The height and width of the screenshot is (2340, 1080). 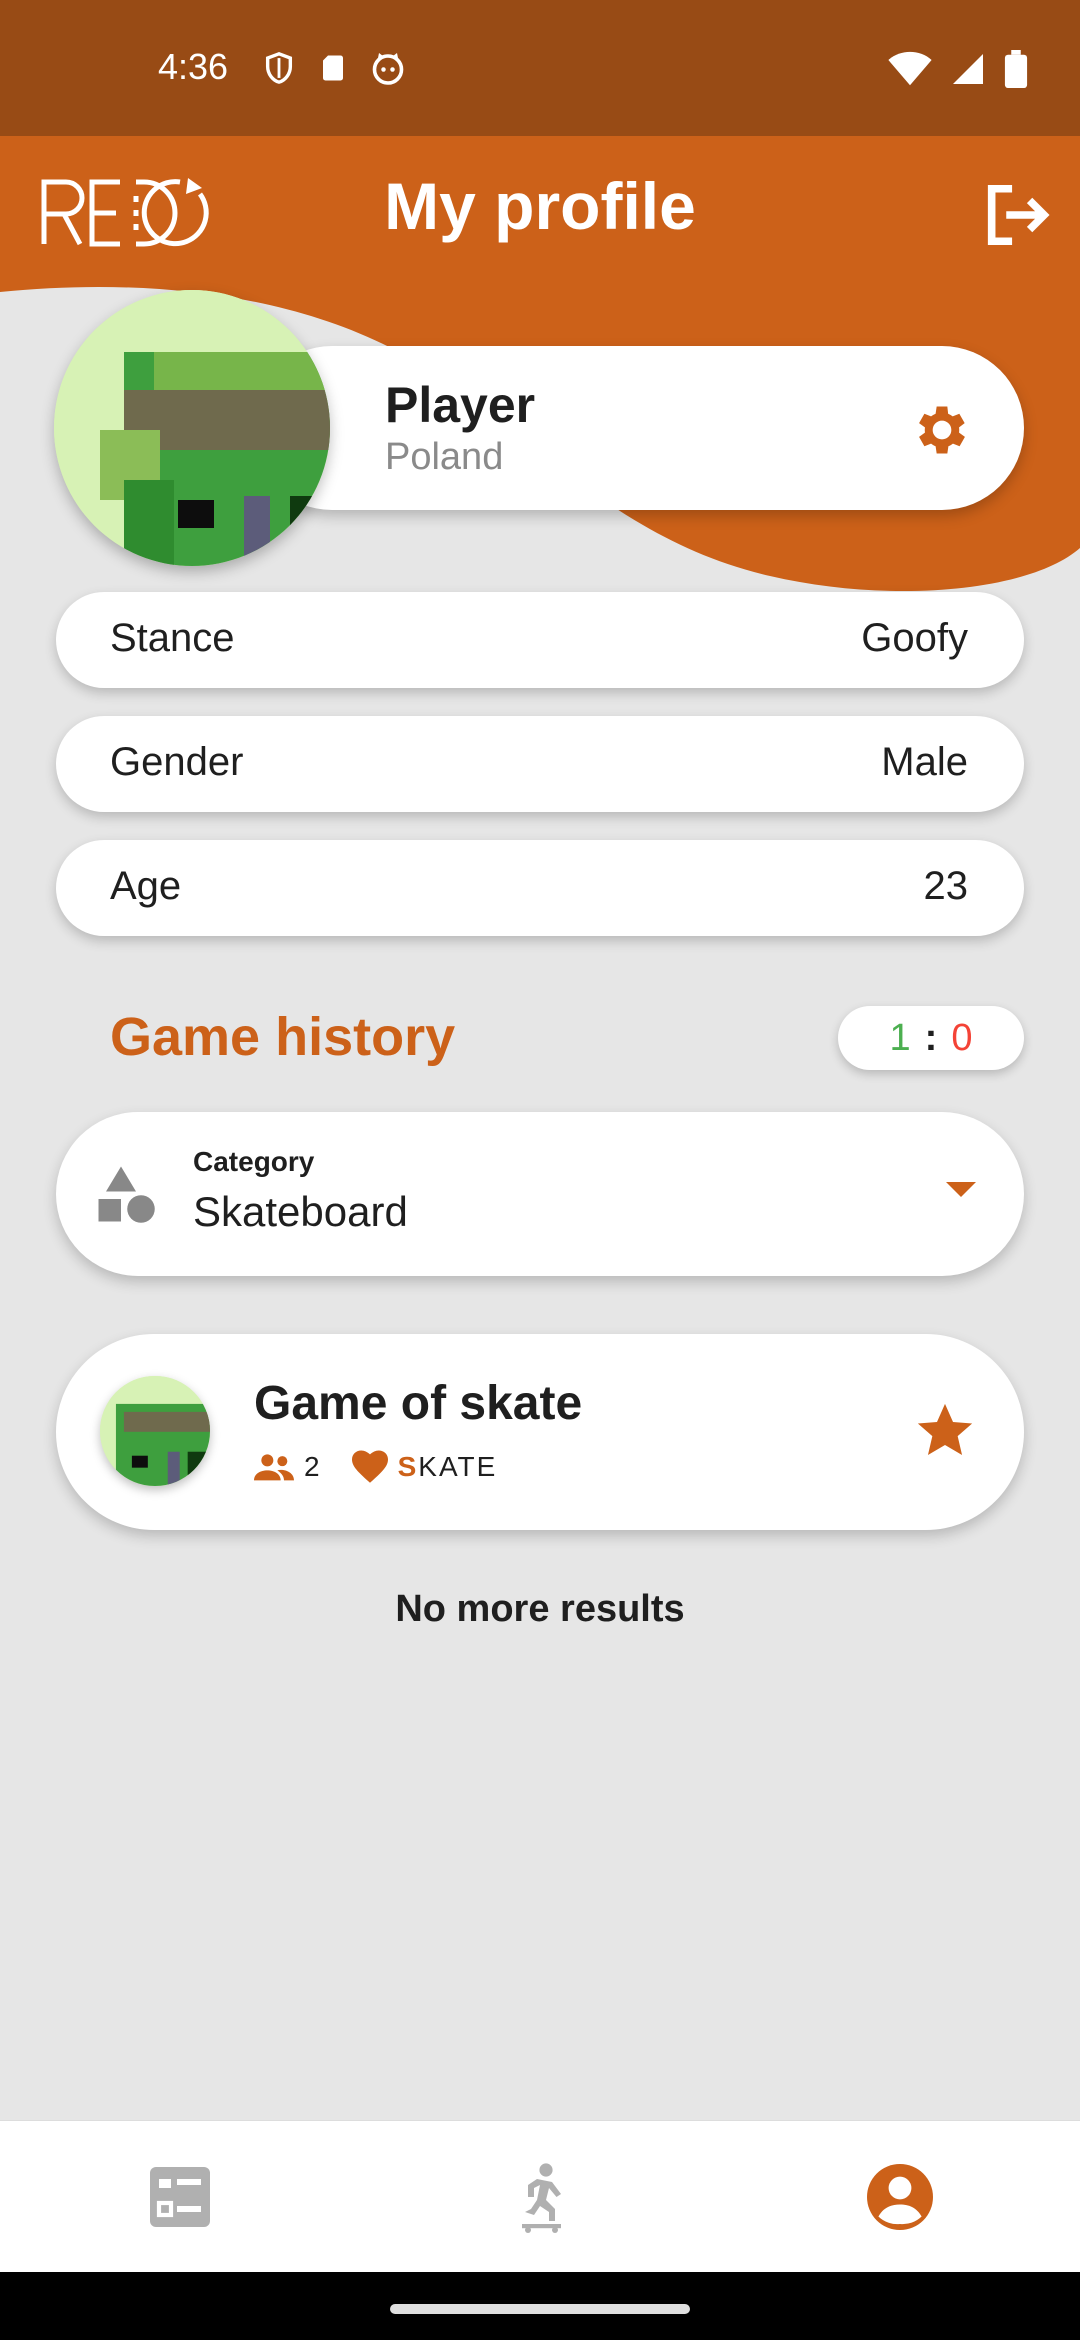 I want to click on shield-icon, so click(x=279, y=68).